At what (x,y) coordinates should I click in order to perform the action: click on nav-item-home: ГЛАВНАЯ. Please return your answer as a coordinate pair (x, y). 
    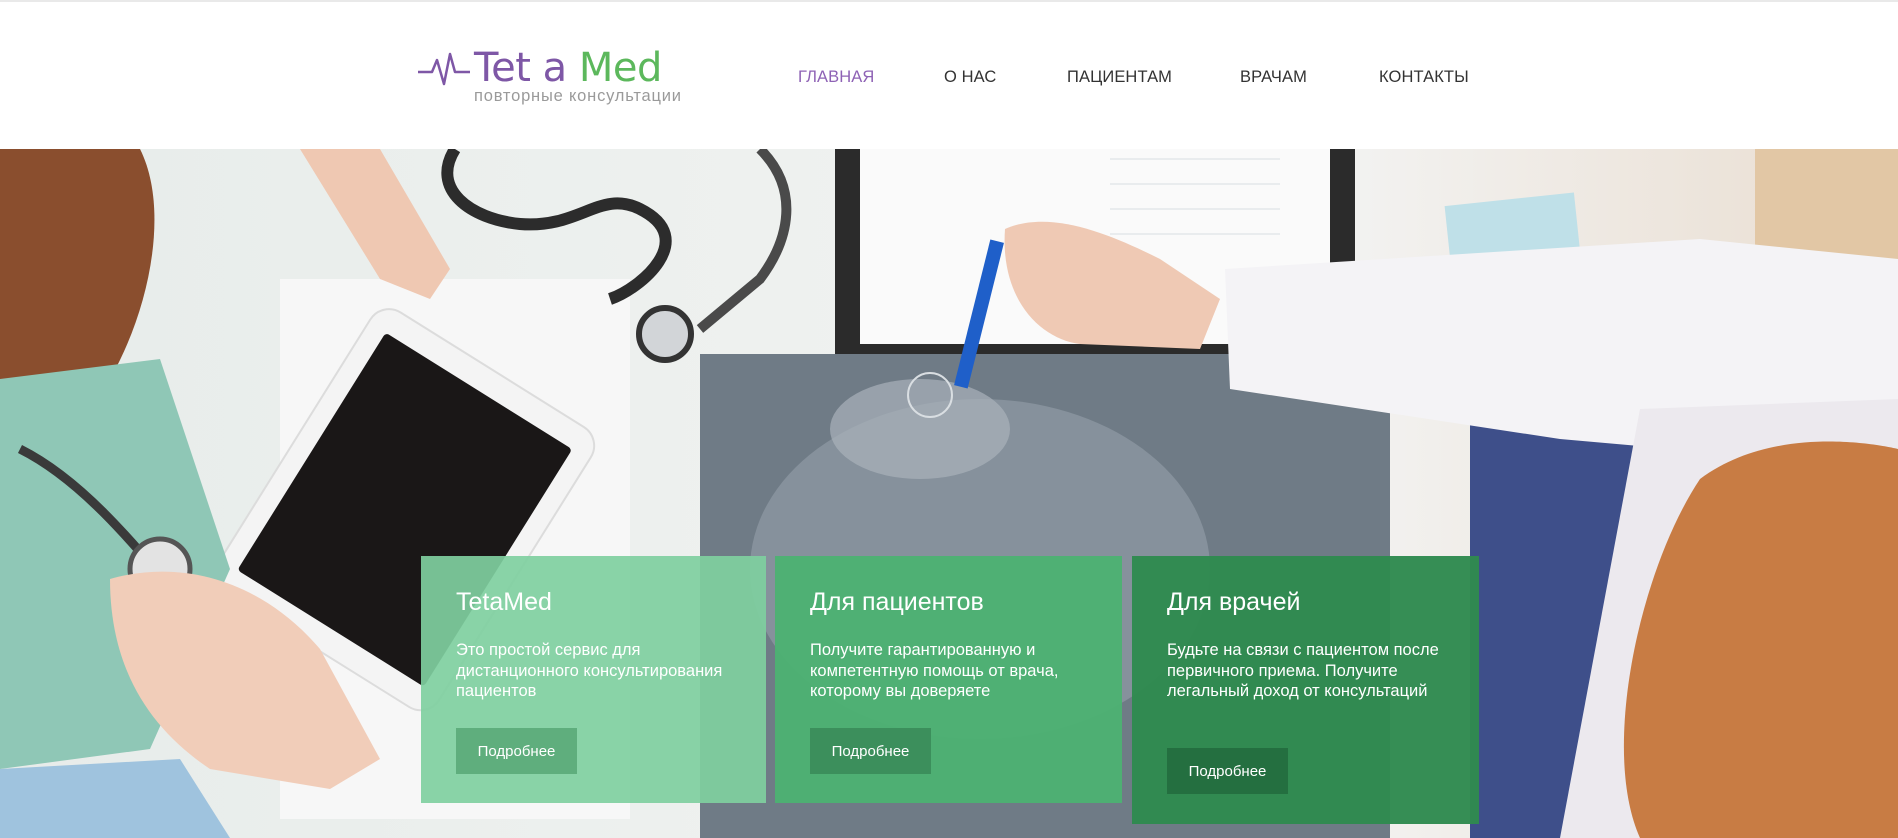
    Looking at the image, I should click on (836, 77).